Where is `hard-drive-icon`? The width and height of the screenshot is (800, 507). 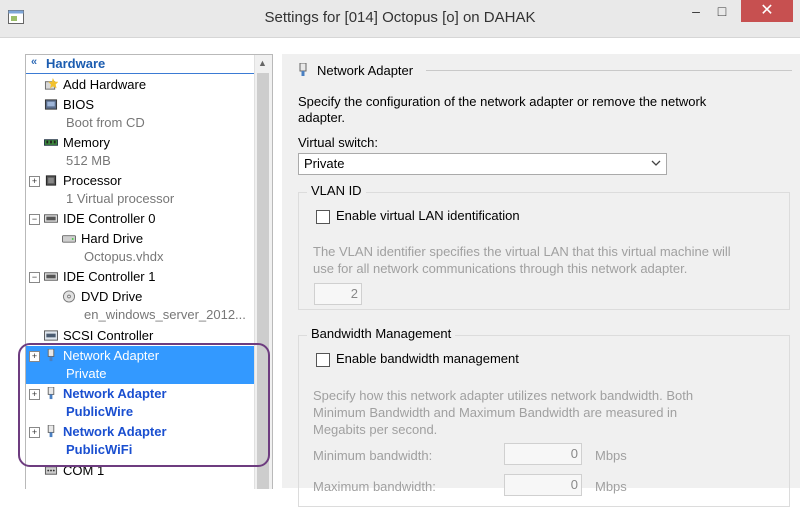 hard-drive-icon is located at coordinates (69, 239).